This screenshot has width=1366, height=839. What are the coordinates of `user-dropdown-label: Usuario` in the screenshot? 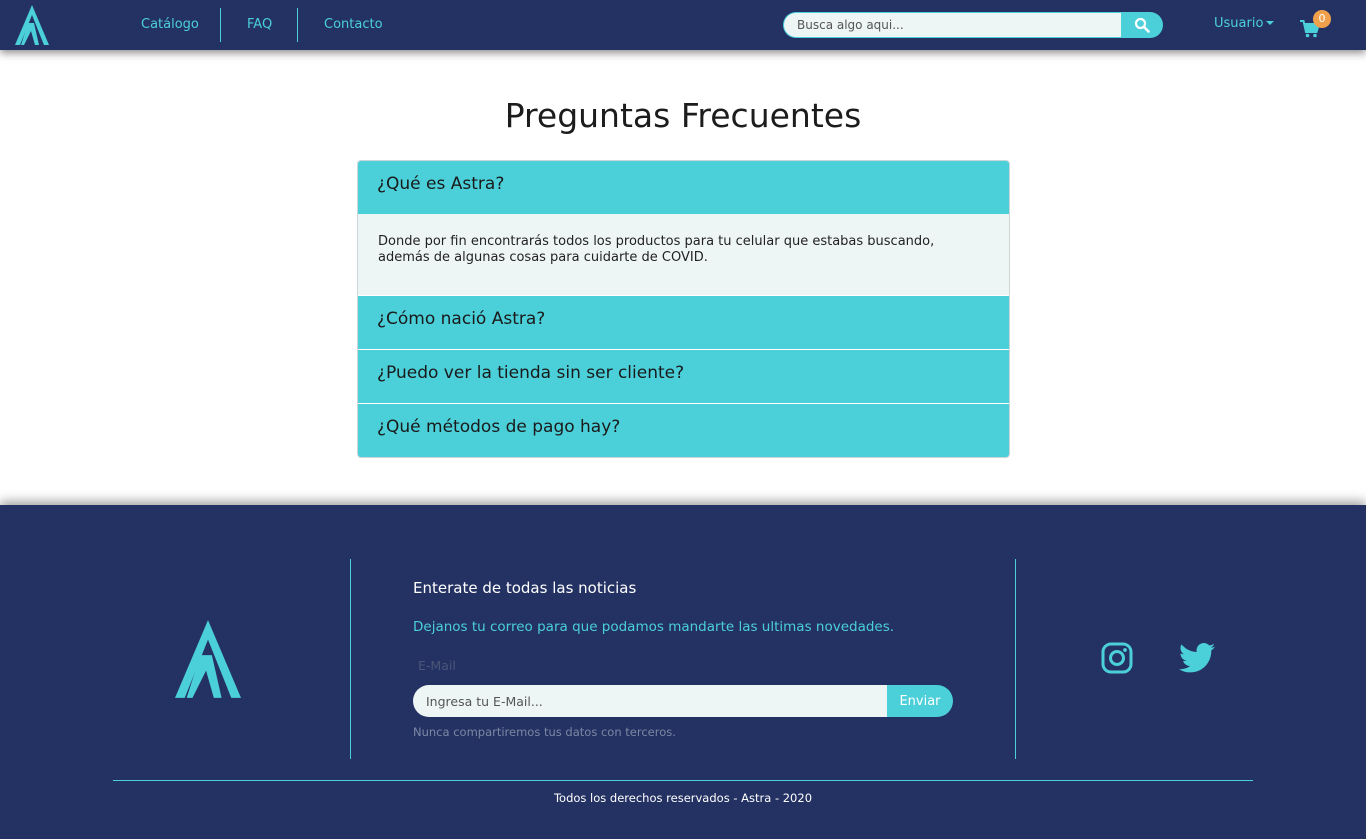 It's located at (1239, 23).